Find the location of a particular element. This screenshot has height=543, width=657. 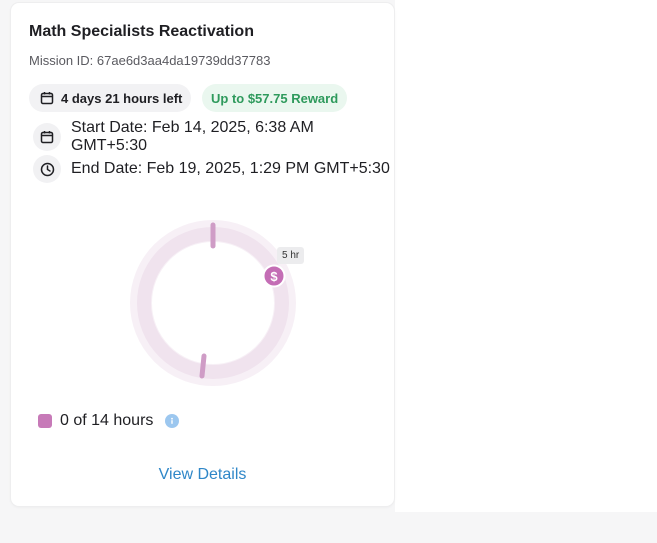

hours-text: 0 of 14 hours is located at coordinates (107, 420).